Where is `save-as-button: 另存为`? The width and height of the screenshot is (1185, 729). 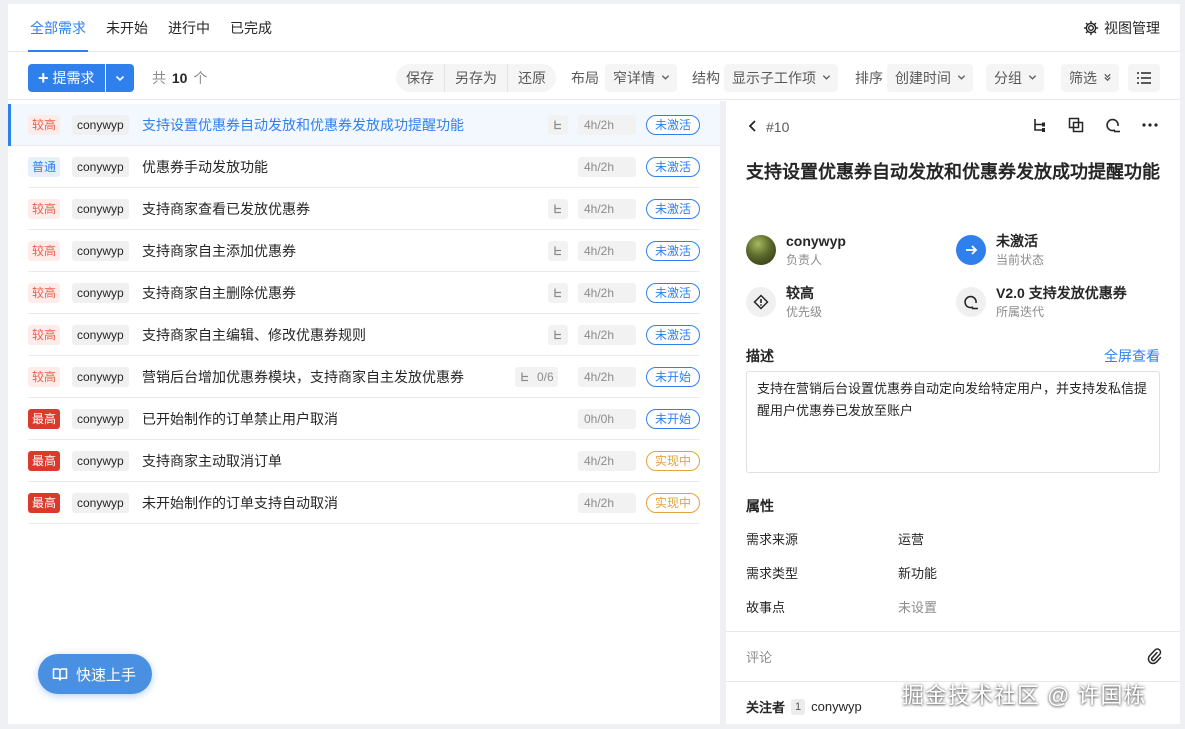 save-as-button: 另存为 is located at coordinates (476, 78).